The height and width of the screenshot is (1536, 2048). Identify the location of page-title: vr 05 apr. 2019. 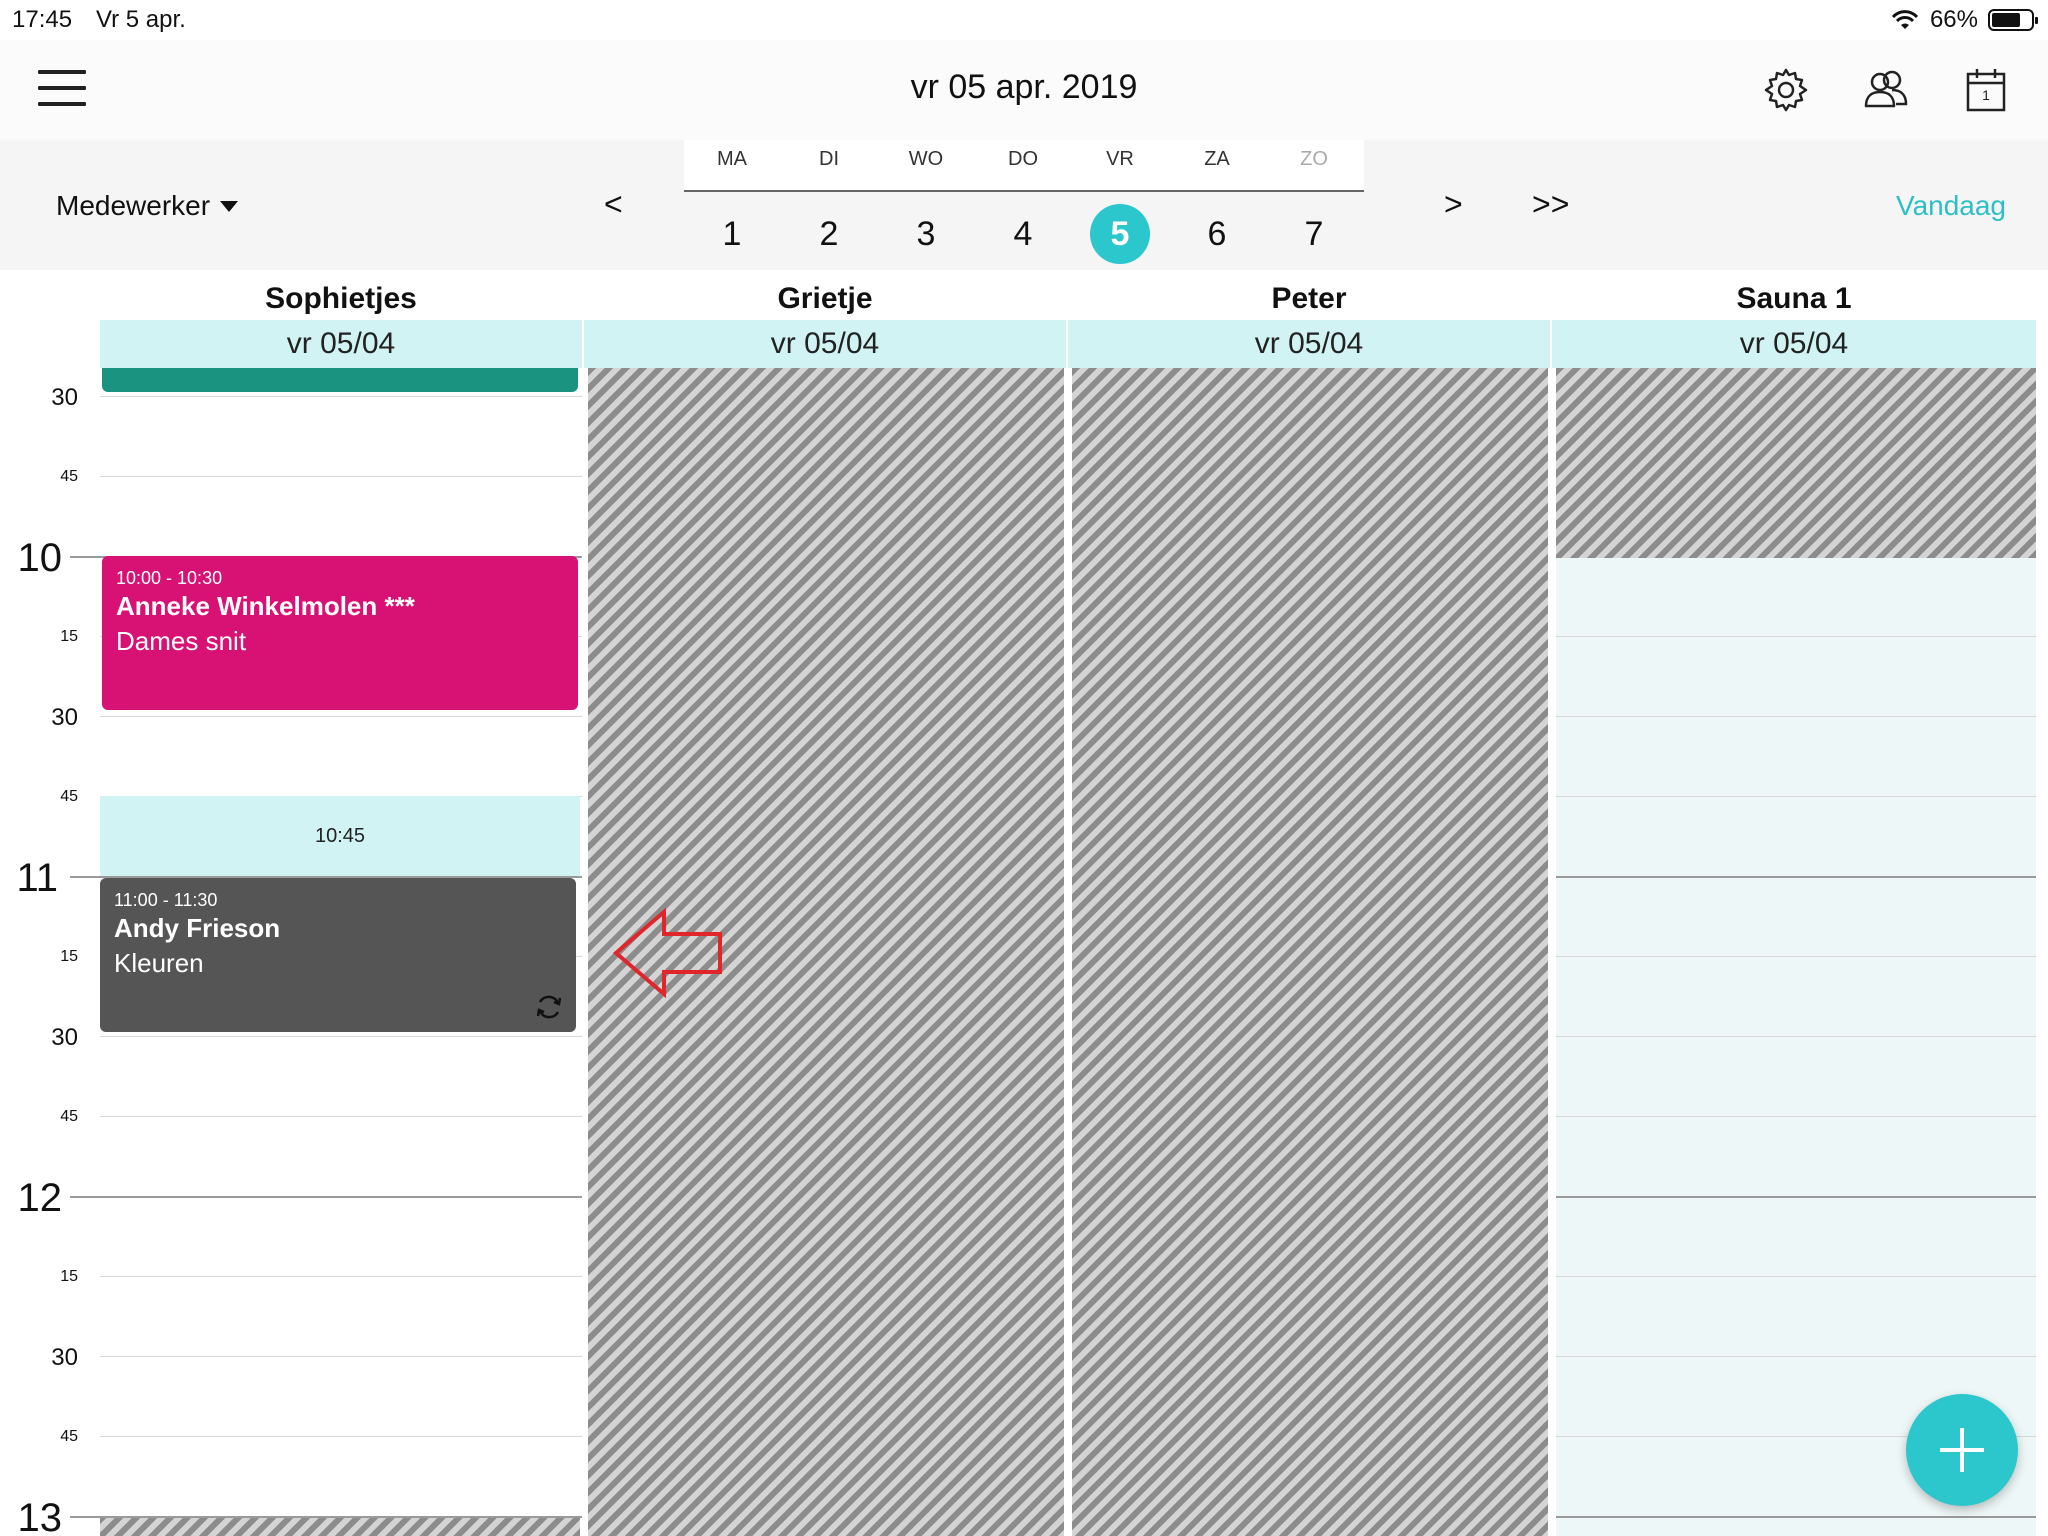
(1024, 87).